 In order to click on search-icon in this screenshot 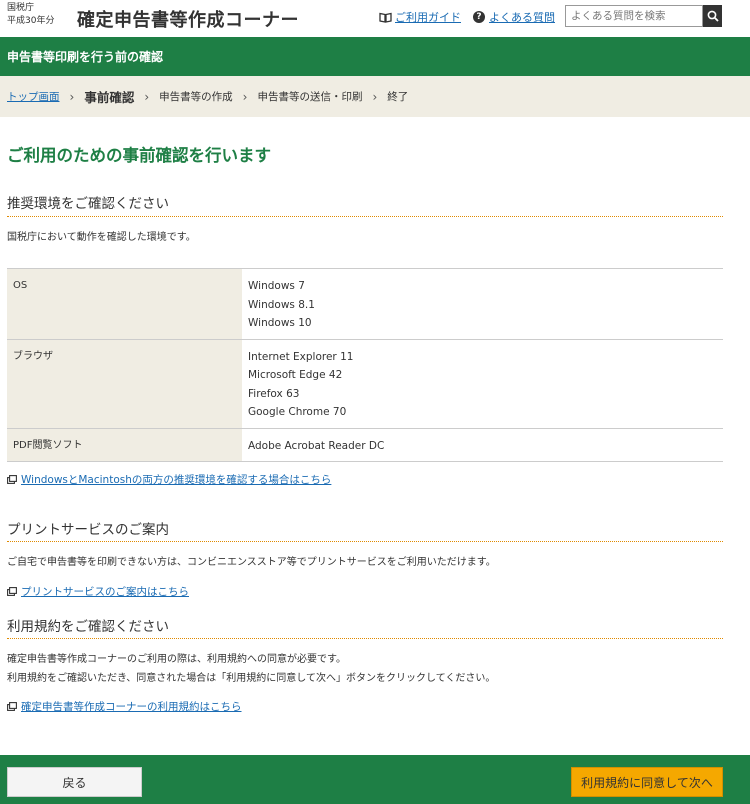, I will do `click(713, 16)`.